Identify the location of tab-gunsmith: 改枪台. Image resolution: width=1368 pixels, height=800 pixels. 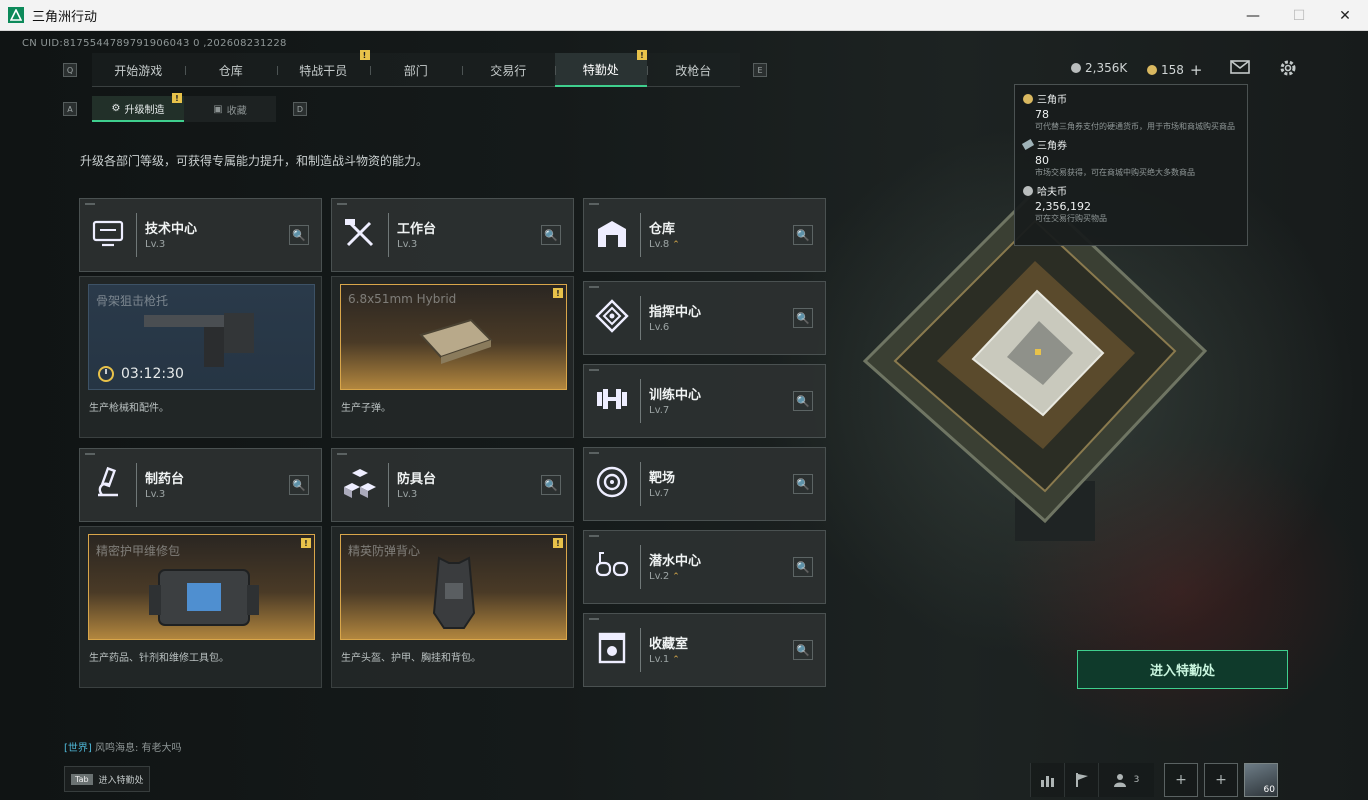
(693, 70).